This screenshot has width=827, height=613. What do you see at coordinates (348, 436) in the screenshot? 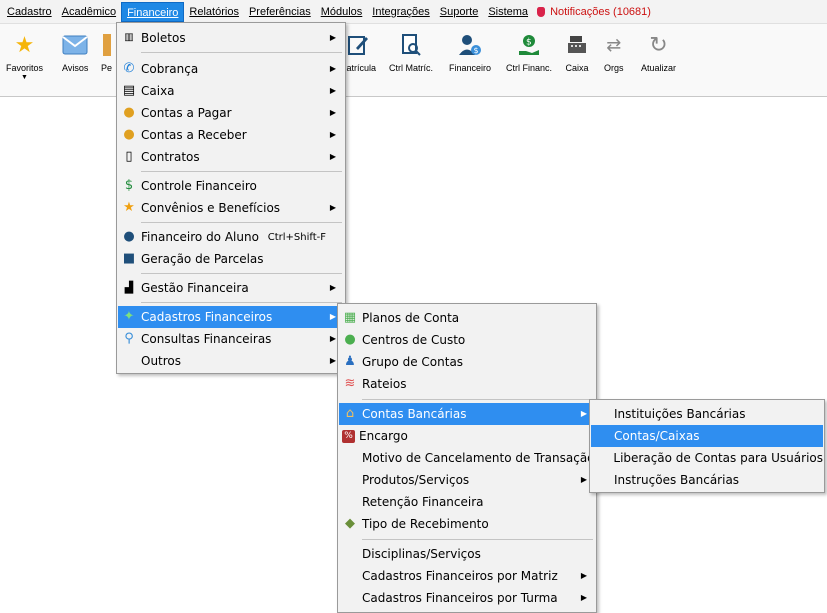
I see `percent-icon: %` at bounding box center [348, 436].